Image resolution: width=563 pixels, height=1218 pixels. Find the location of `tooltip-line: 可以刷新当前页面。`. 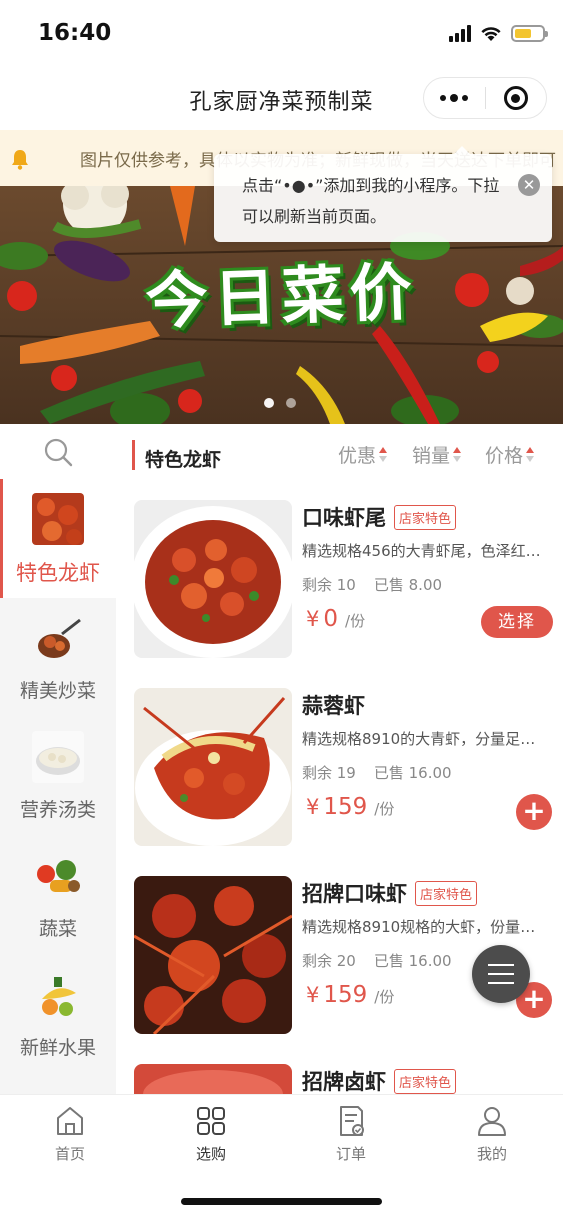

tooltip-line: 可以刷新当前页面。 is located at coordinates (314, 216).